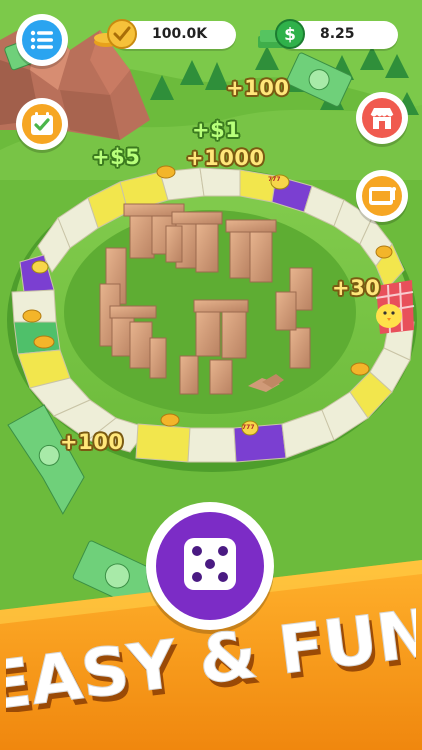  I want to click on checklist-icon, so click(42, 123).